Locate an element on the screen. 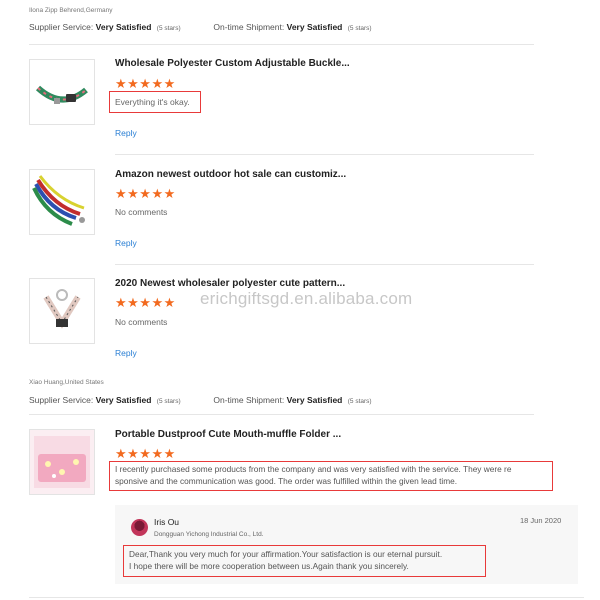  dog-collar-icon is located at coordinates (61, 94).